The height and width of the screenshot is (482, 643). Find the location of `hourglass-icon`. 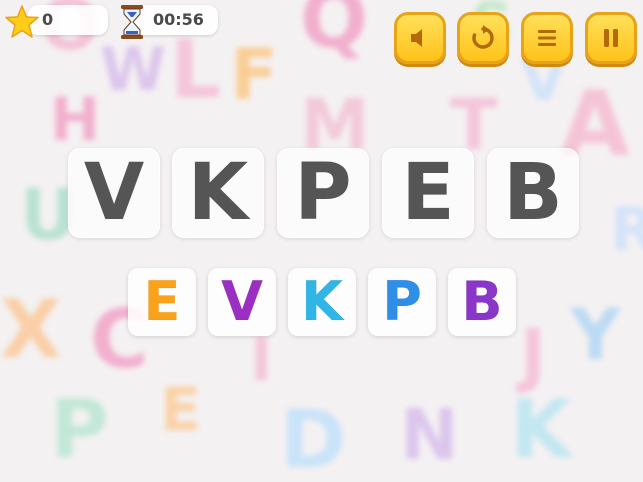

hourglass-icon is located at coordinates (132, 22).